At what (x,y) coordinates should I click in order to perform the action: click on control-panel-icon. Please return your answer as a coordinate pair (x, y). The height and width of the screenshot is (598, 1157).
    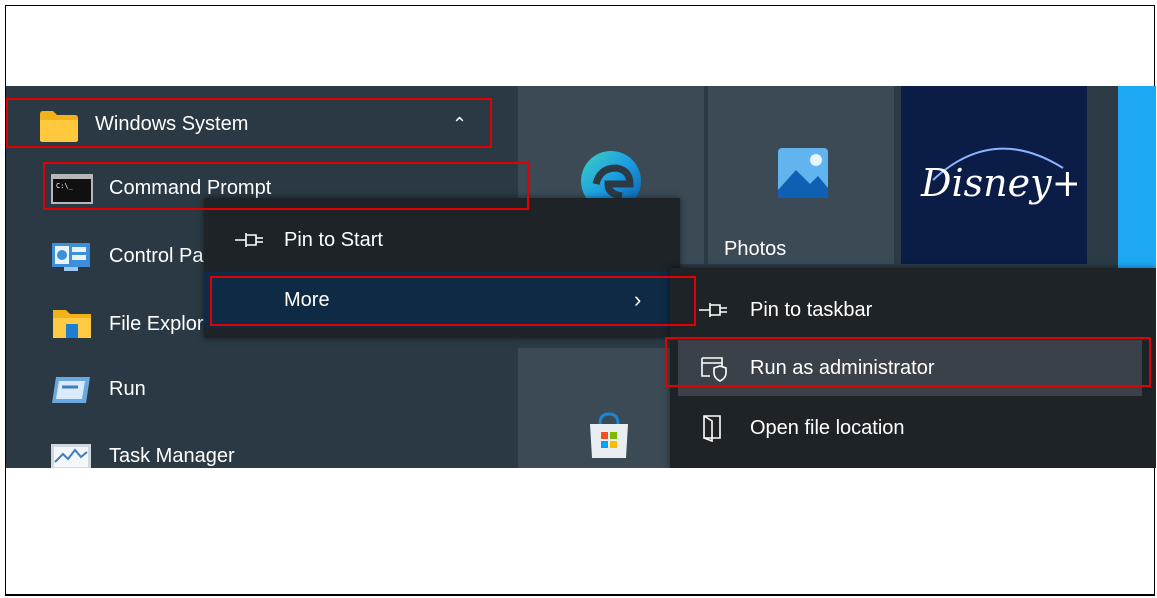
    Looking at the image, I should click on (71, 257).